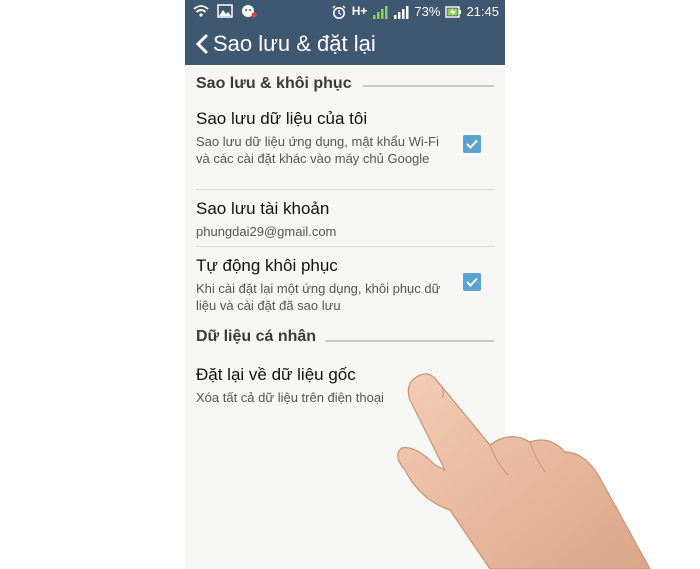 This screenshot has height=569, width=700. What do you see at coordinates (524, 471) in the screenshot?
I see `pointing-hand-icon` at bounding box center [524, 471].